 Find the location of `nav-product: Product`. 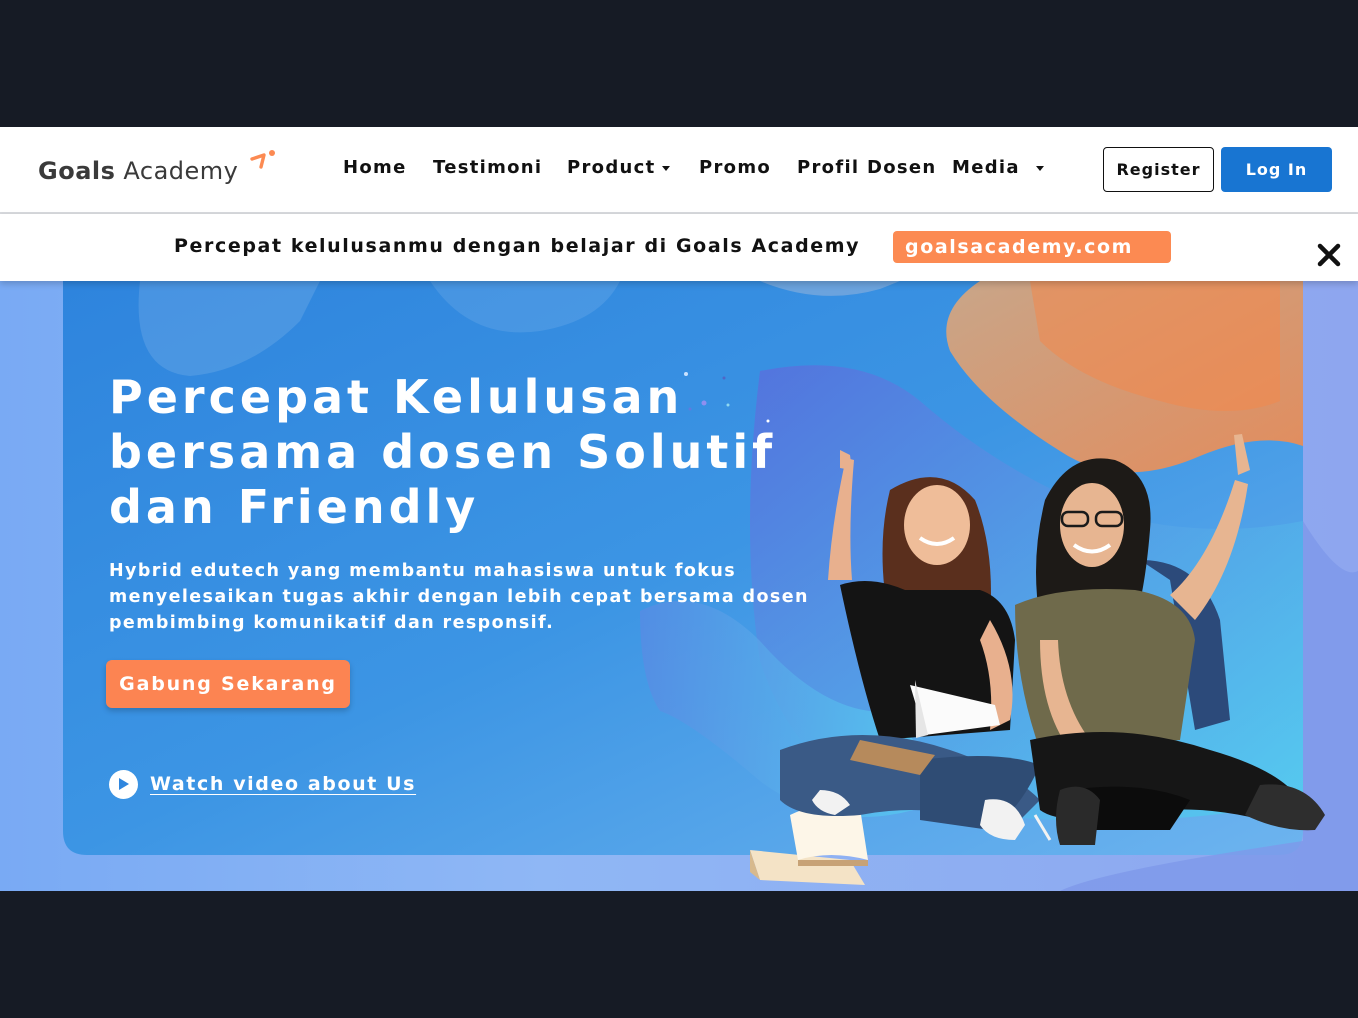

nav-product: Product is located at coordinates (618, 167).